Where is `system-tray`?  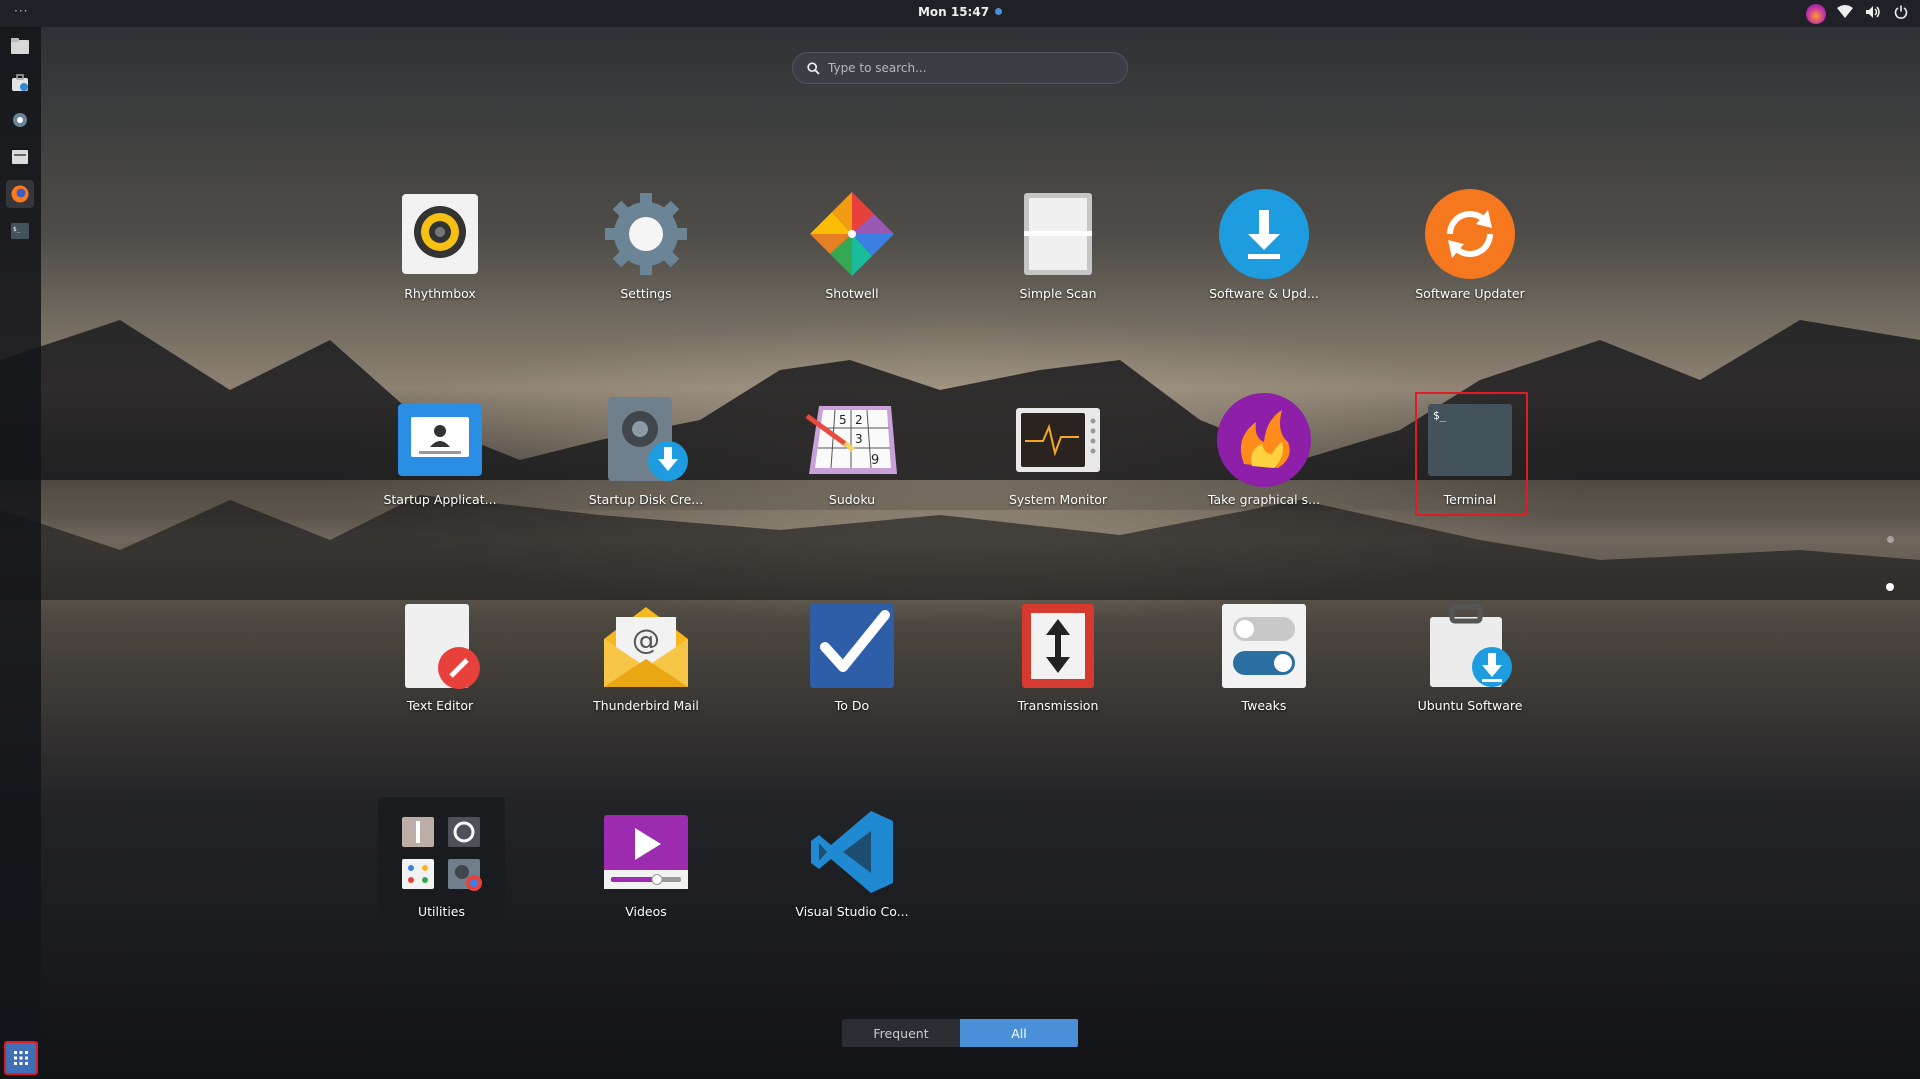
system-tray is located at coordinates (1858, 14).